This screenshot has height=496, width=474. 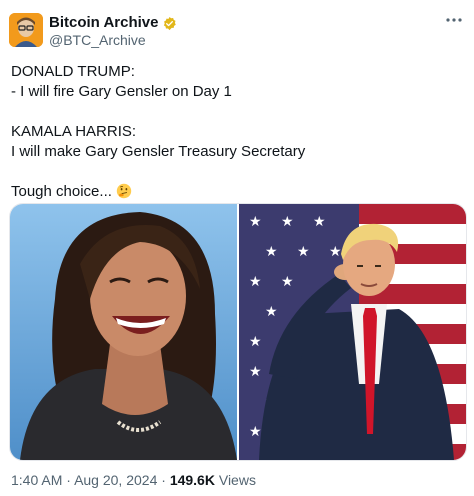 I want to click on avatar, so click(x=26, y=30).